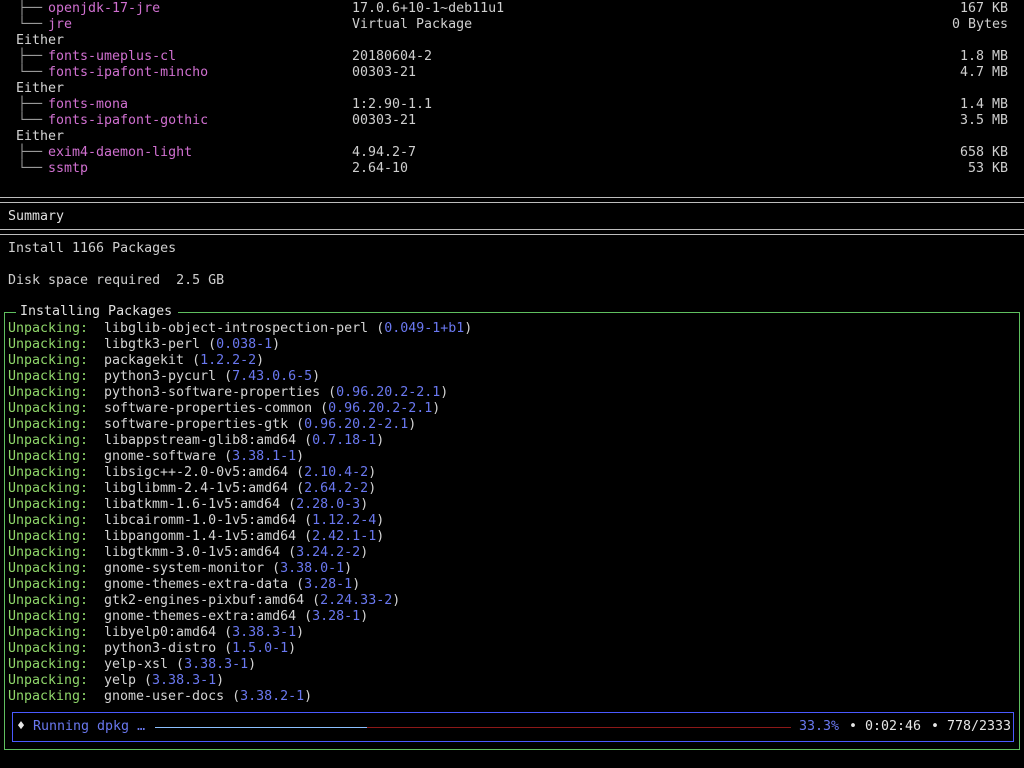 Image resolution: width=1024 pixels, height=768 pixels. I want to click on unpack-package-name: libyelp0:amd64, so click(160, 632).